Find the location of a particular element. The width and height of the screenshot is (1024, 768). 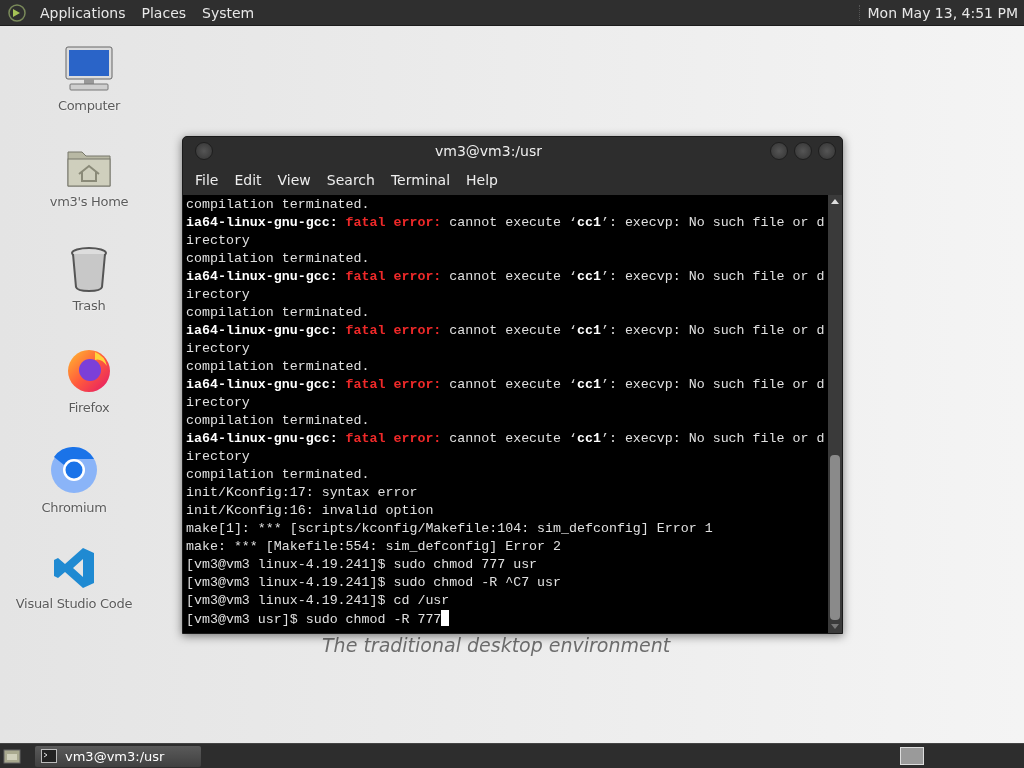

panel-menu: Applications is located at coordinates (83, 12).